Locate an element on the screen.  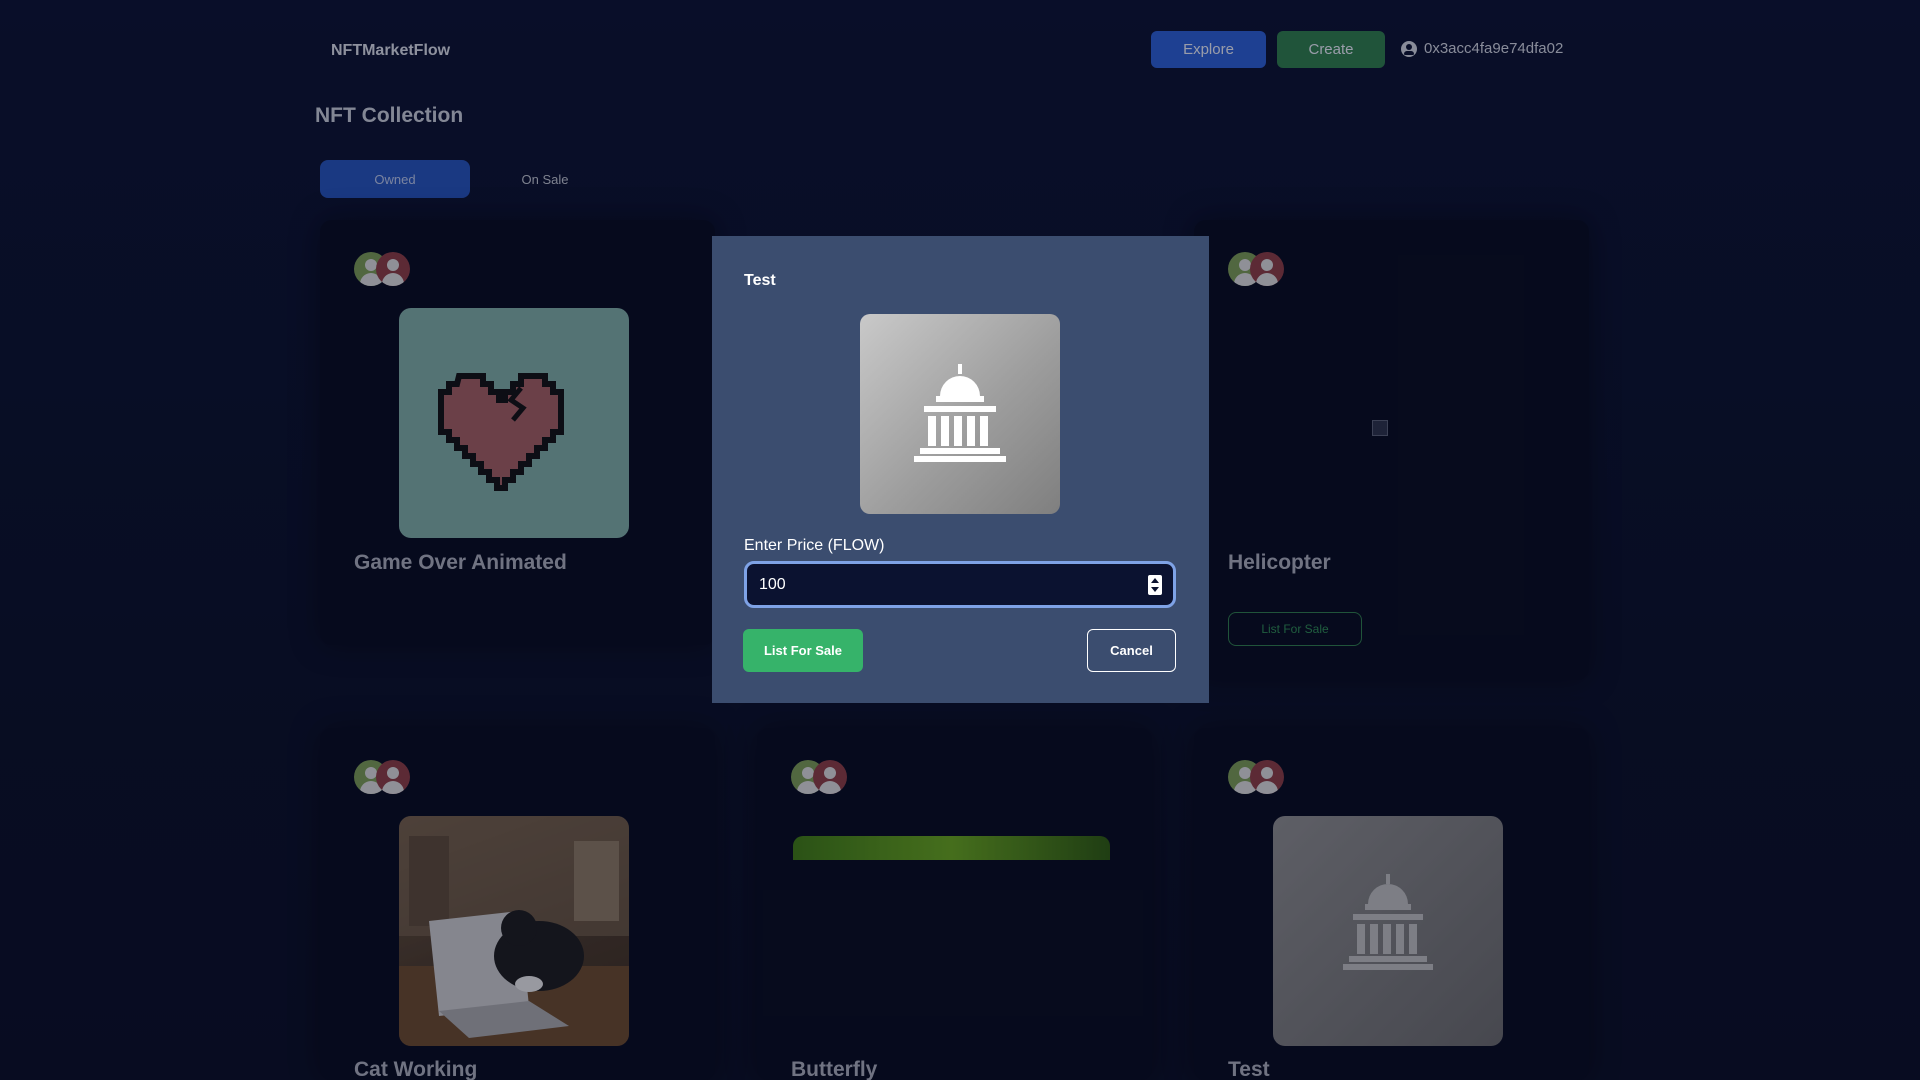
modal-title: Test is located at coordinates (760, 280).